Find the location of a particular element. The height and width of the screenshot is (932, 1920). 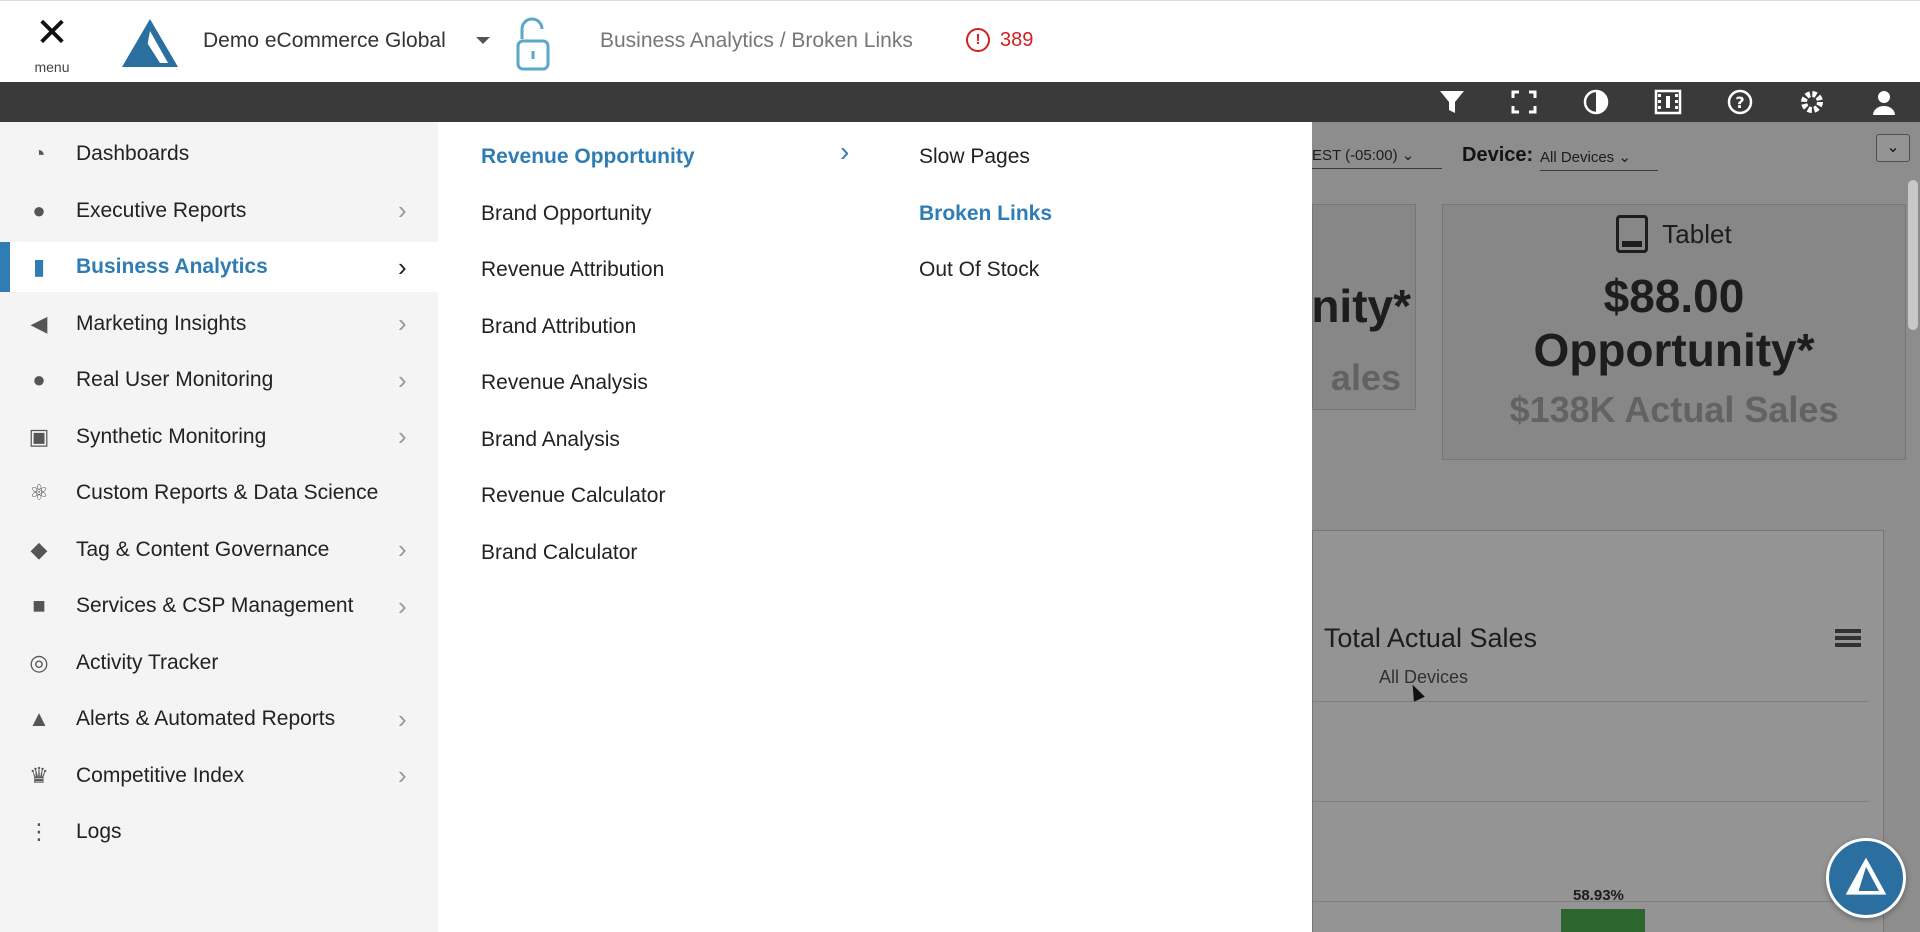

submenu-item-broken-links: Broken Links is located at coordinates (985, 214).